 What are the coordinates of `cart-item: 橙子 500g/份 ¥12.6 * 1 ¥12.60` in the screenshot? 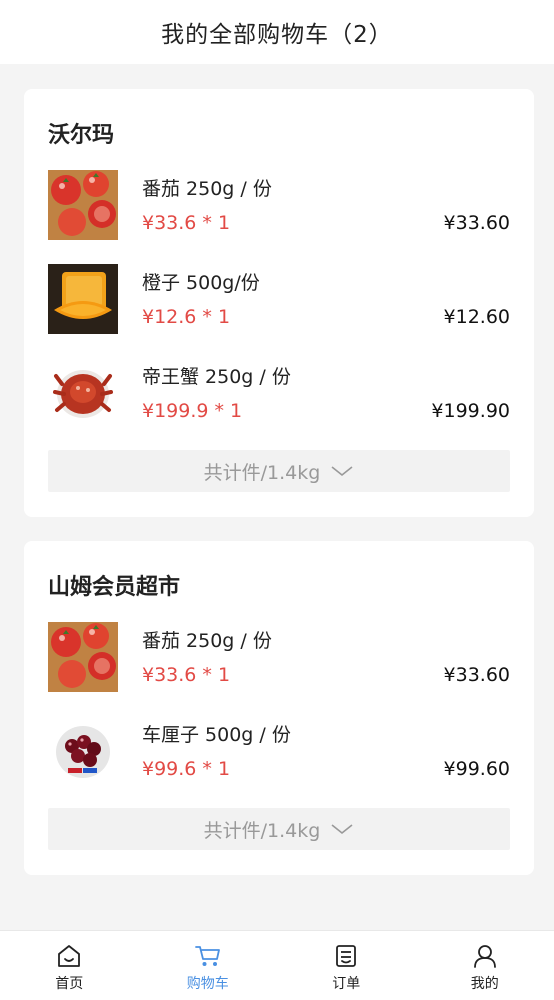 It's located at (279, 299).